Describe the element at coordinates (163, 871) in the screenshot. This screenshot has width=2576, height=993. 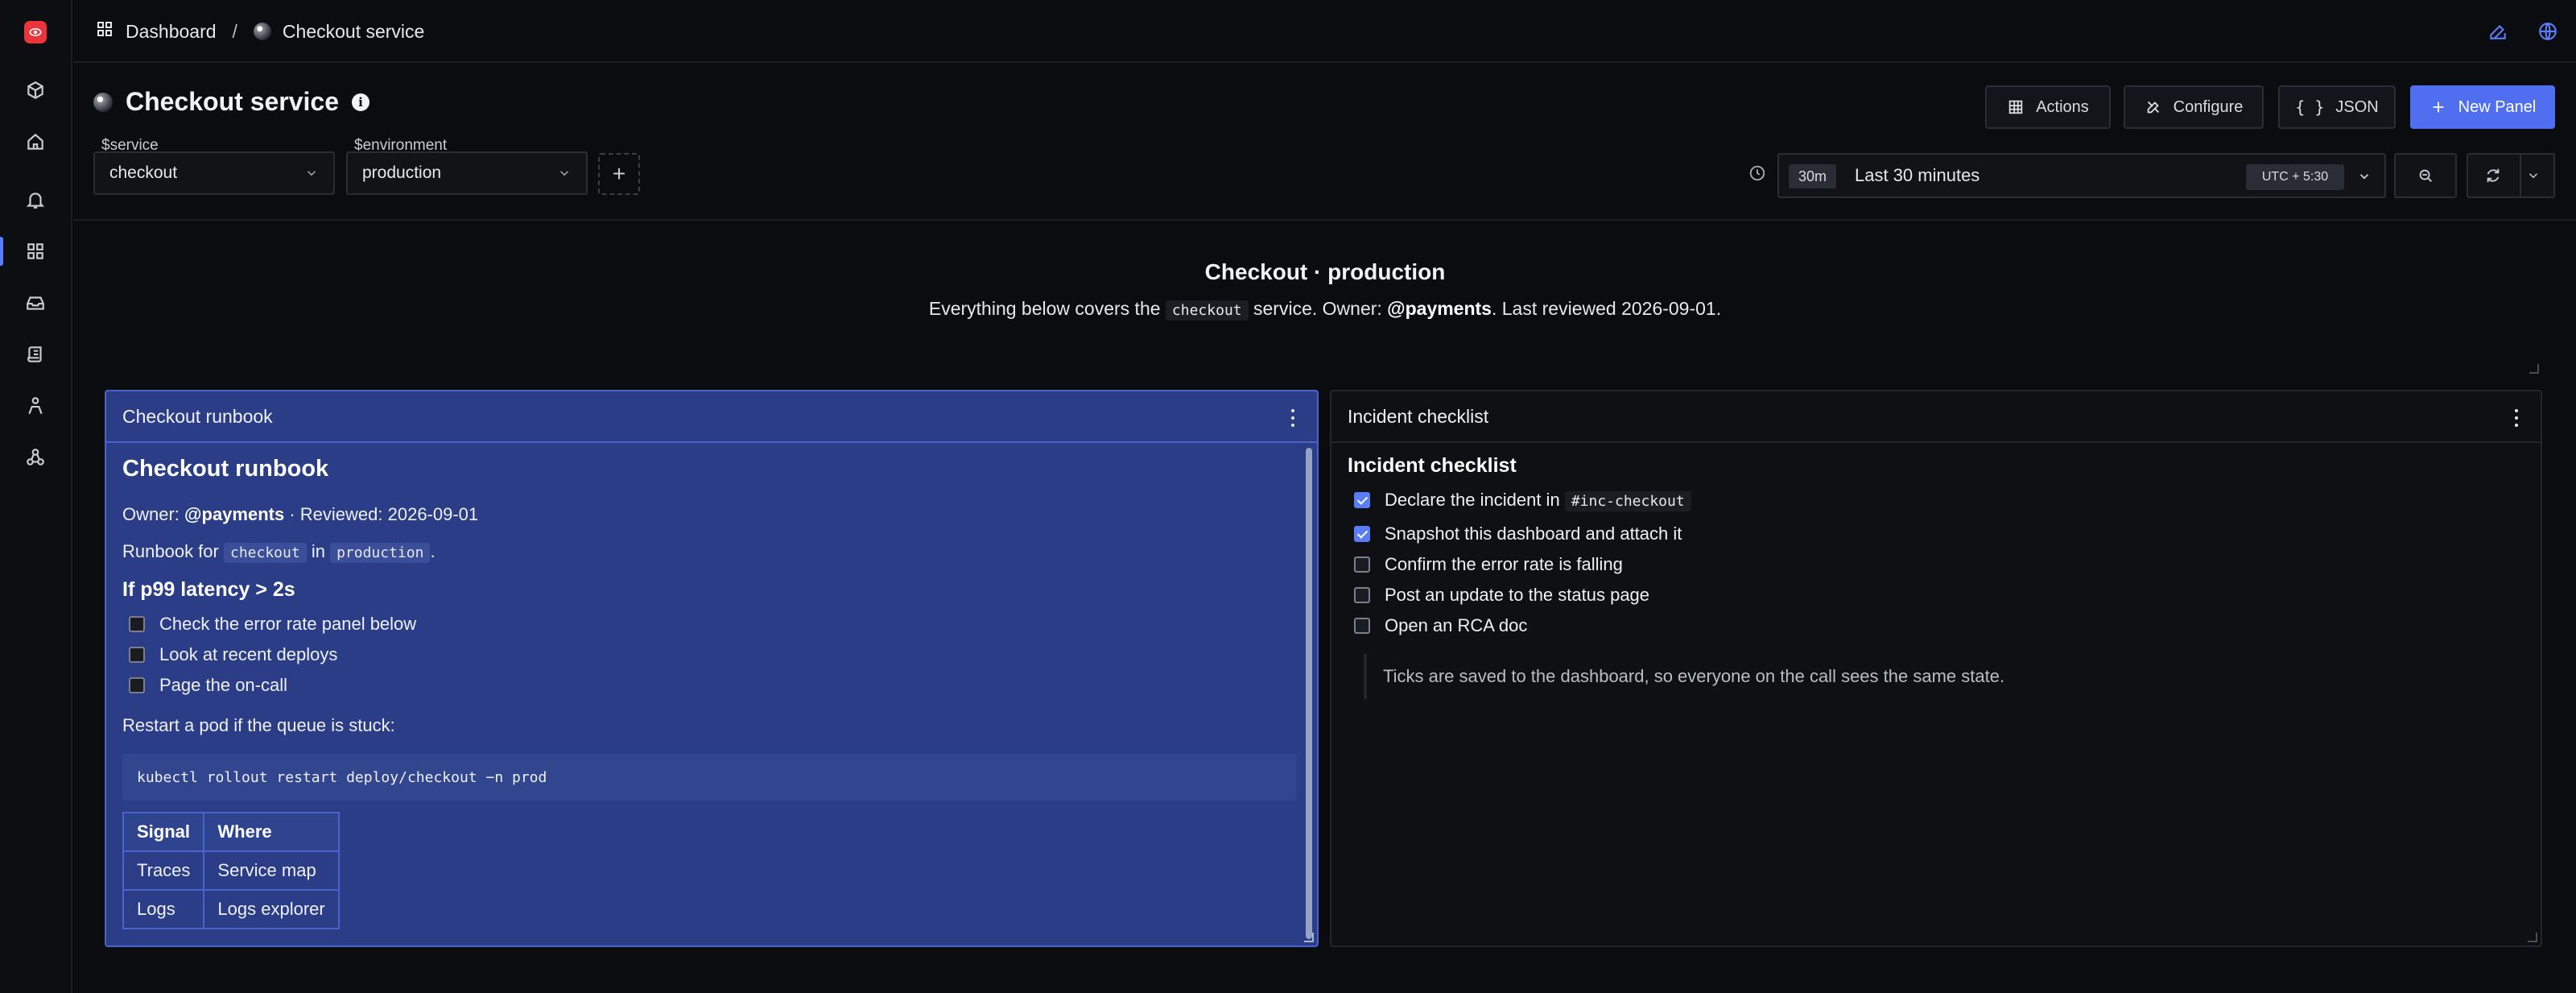
I see `table-cell: Traces` at that location.